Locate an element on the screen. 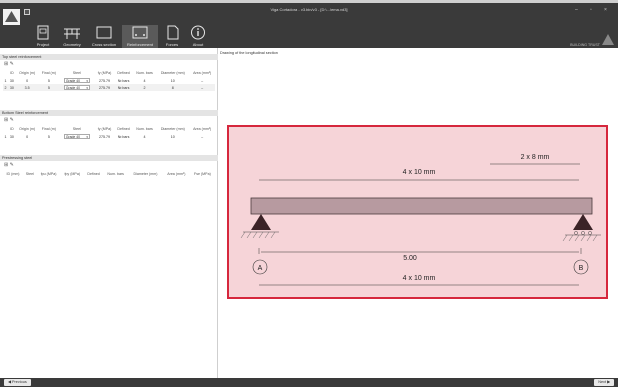 Image resolution: width=618 pixels, height=387 pixels. support-left is located at coordinates (261, 222).